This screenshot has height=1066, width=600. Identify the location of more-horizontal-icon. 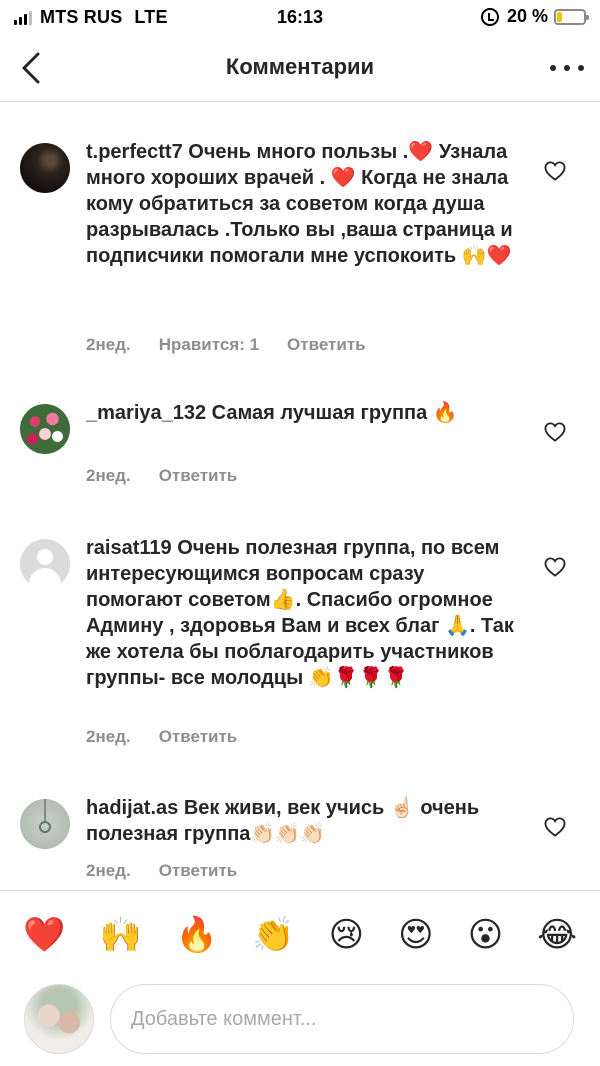
(567, 68).